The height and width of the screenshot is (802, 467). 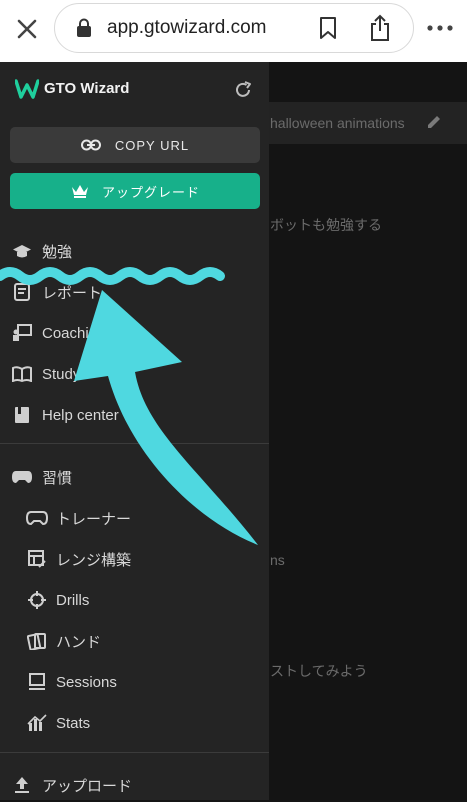 I want to click on graduation-cap-icon, so click(x=22, y=251).